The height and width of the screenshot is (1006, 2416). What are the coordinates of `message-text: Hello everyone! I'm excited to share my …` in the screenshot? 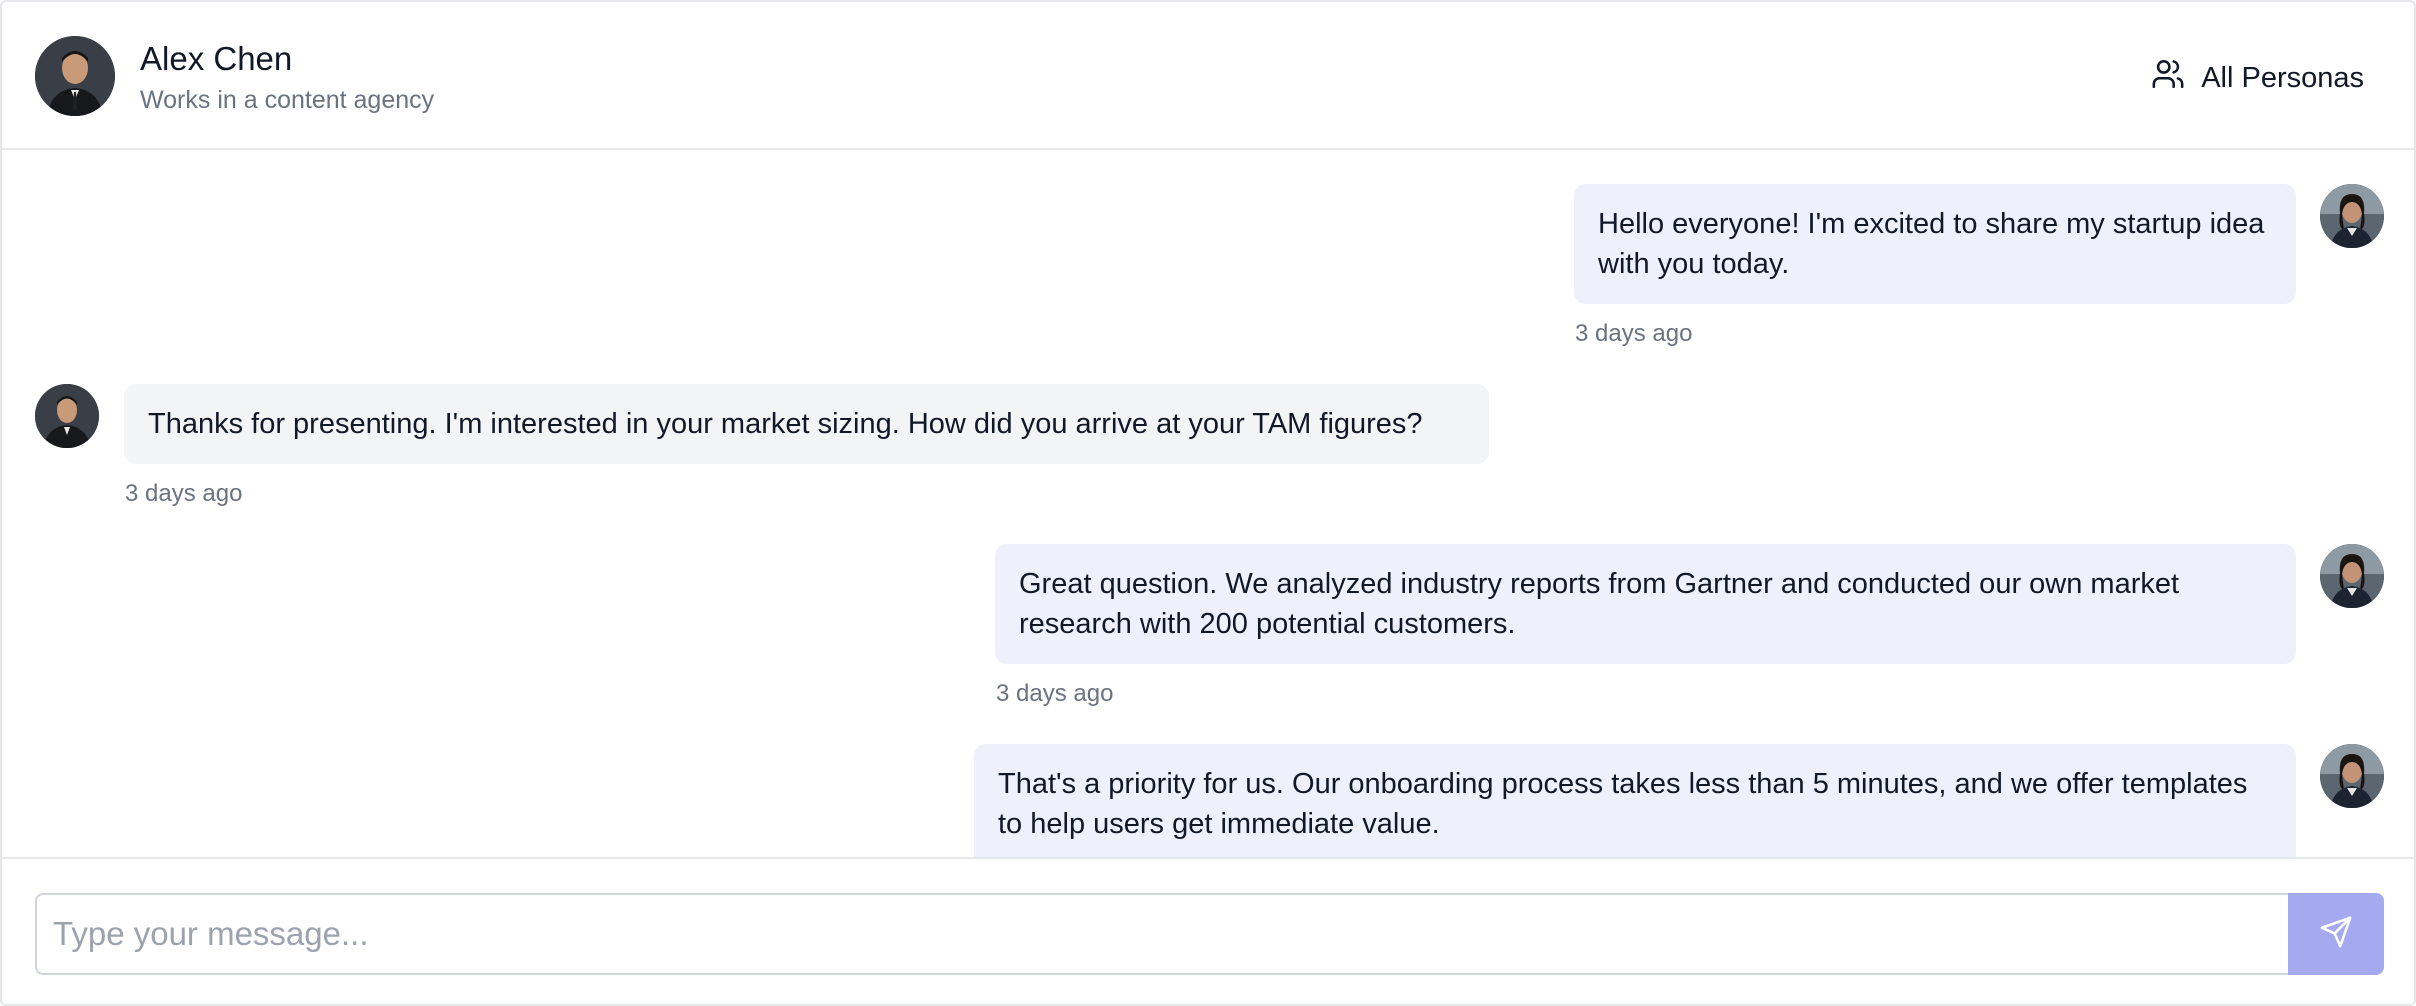 It's located at (1931, 244).